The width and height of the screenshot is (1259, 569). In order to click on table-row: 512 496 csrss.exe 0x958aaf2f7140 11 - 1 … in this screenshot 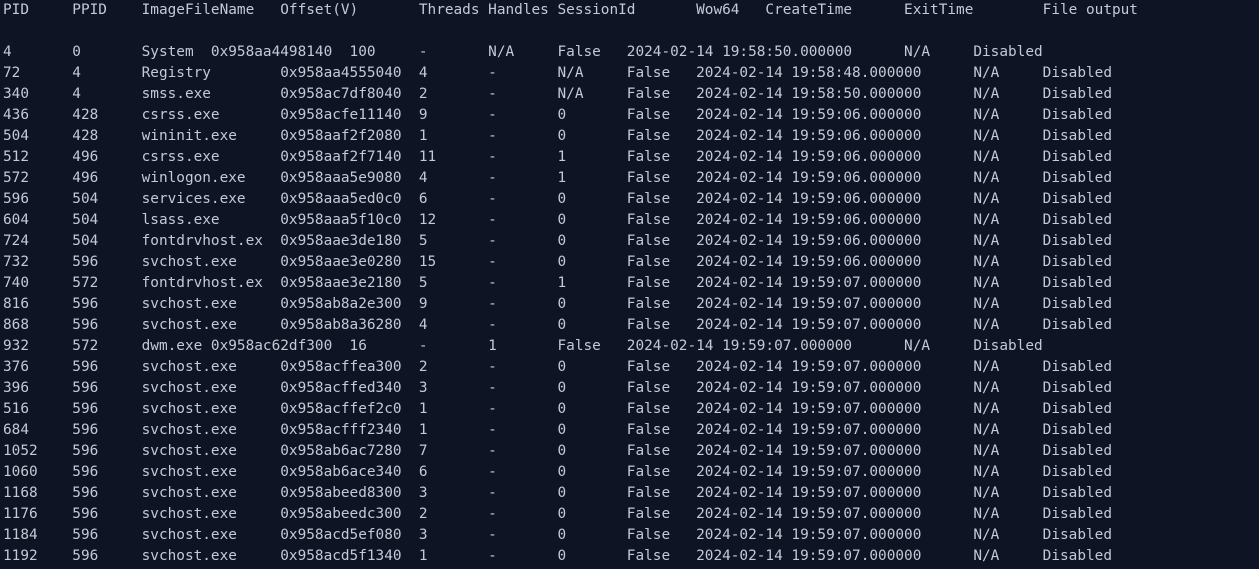, I will do `click(557, 157)`.